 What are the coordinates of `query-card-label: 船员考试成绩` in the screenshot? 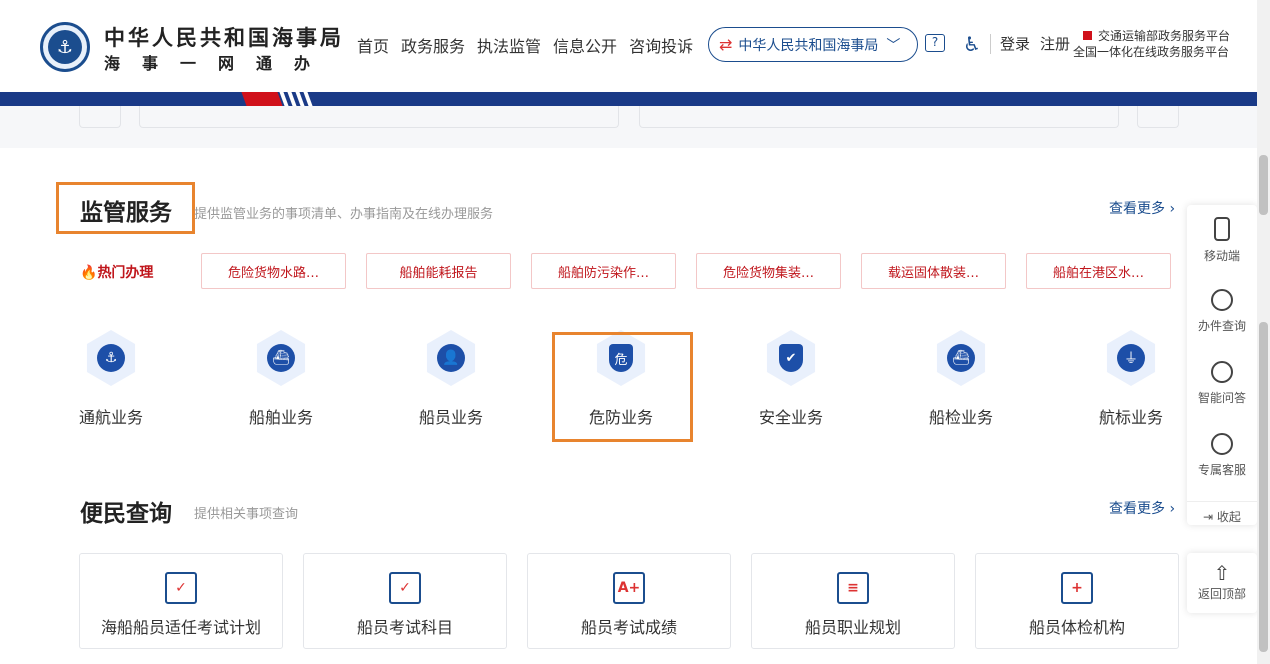 It's located at (628, 627).